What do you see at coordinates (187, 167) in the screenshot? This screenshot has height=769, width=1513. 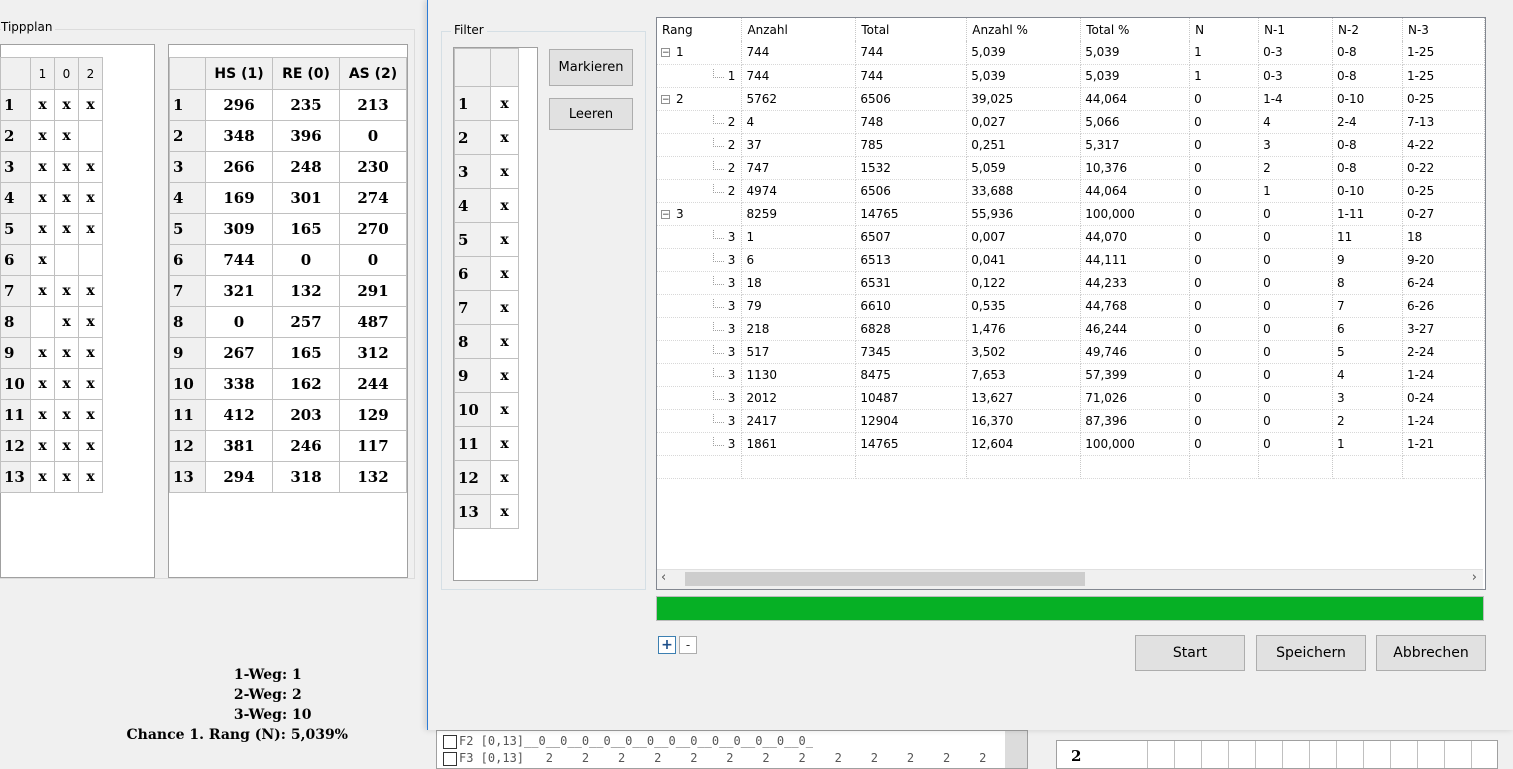 I see `stats-row-header: 3` at bounding box center [187, 167].